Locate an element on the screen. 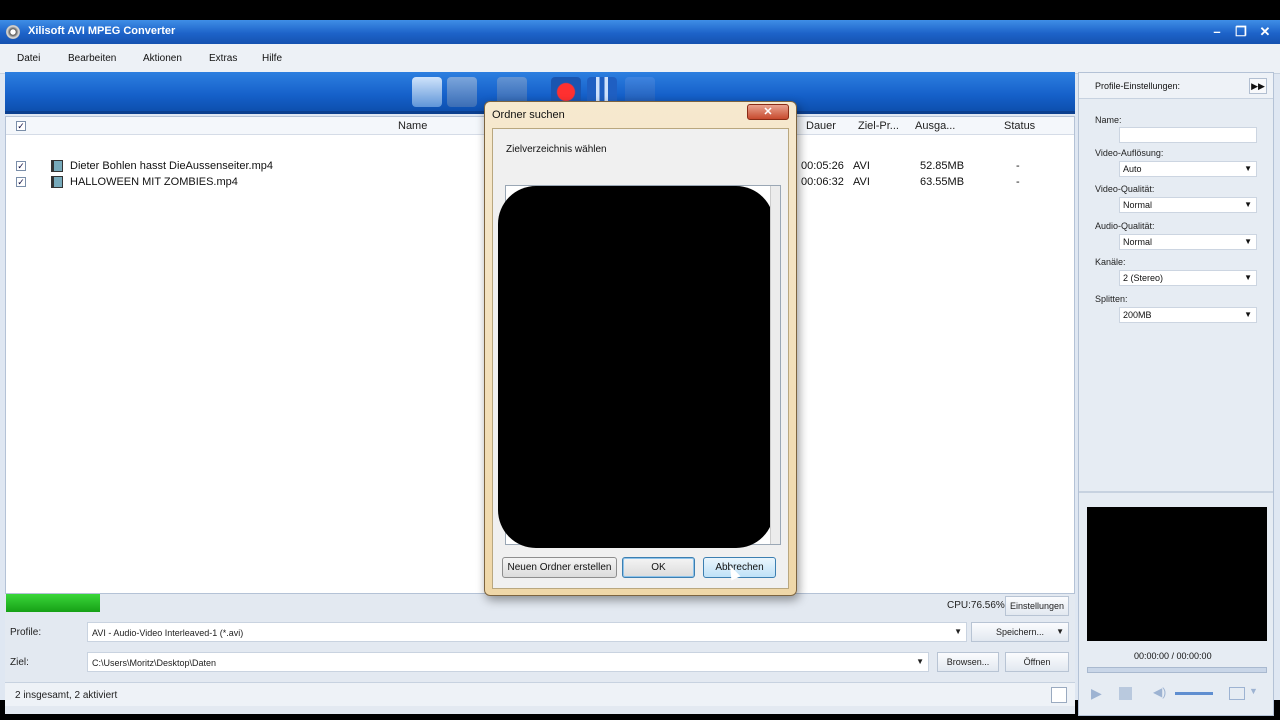 This screenshot has width=1280, height=720. status-text: 2 insgesamt, 2 aktiviert is located at coordinates (66, 695).